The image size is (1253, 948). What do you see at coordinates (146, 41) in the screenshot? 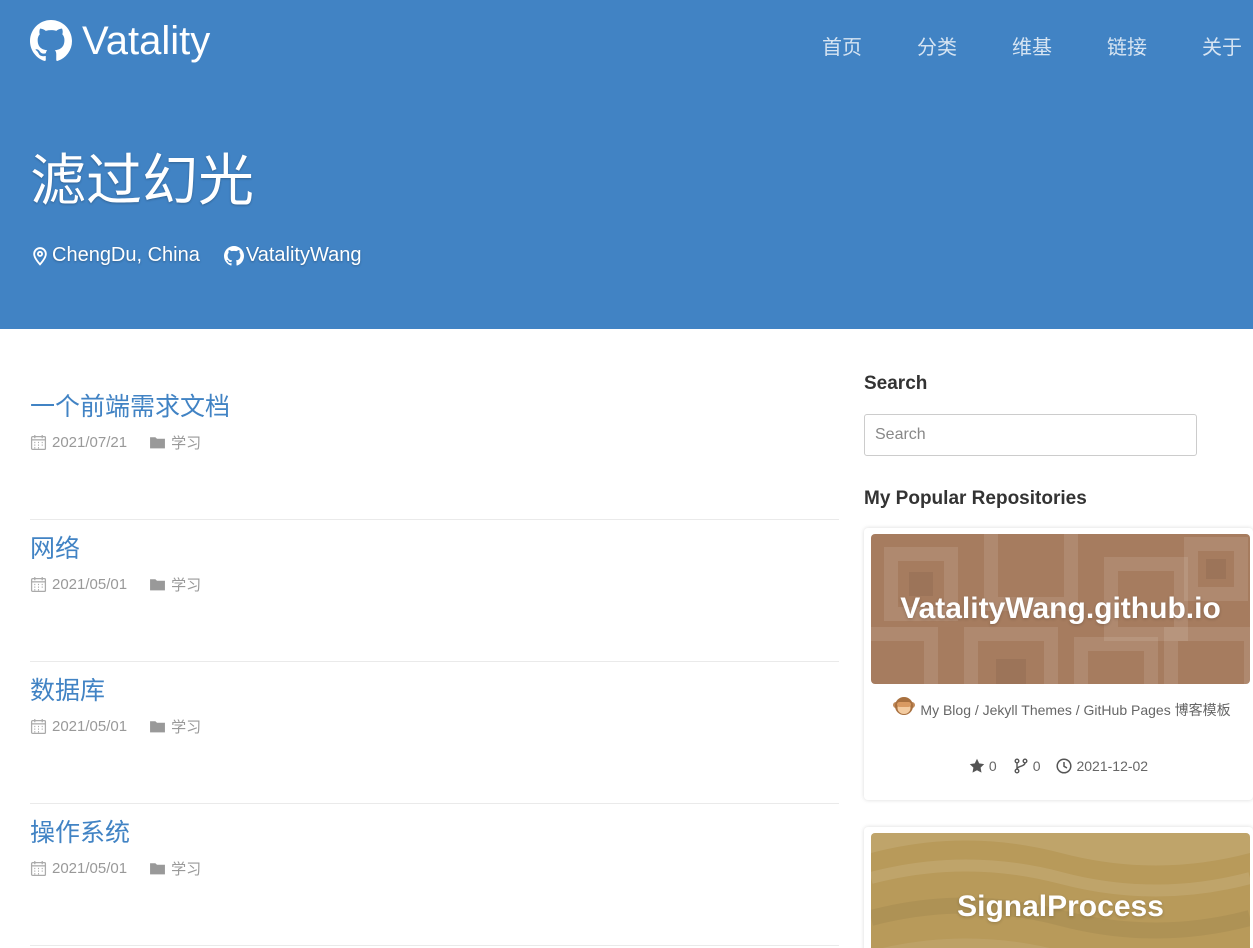
I see `brand-name: Vatality` at bounding box center [146, 41].